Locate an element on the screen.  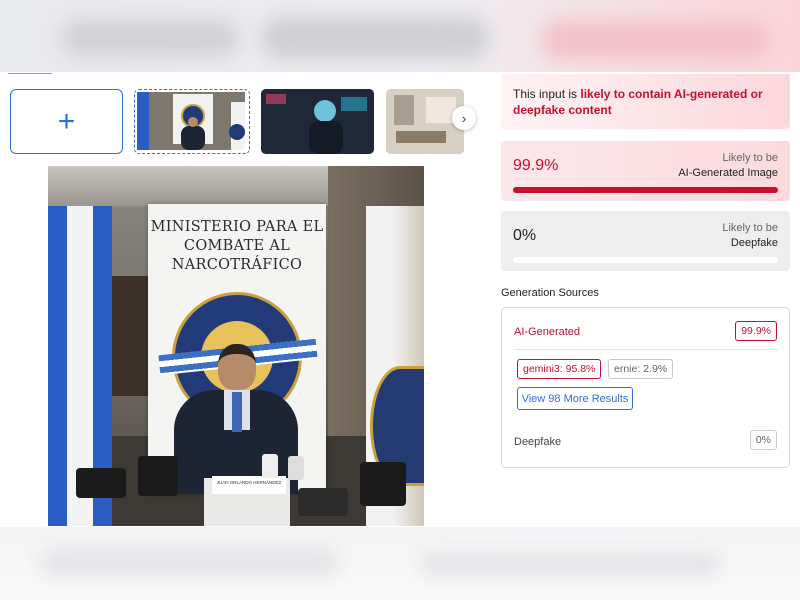
thumbnail-press-conference is located at coordinates (192, 121).